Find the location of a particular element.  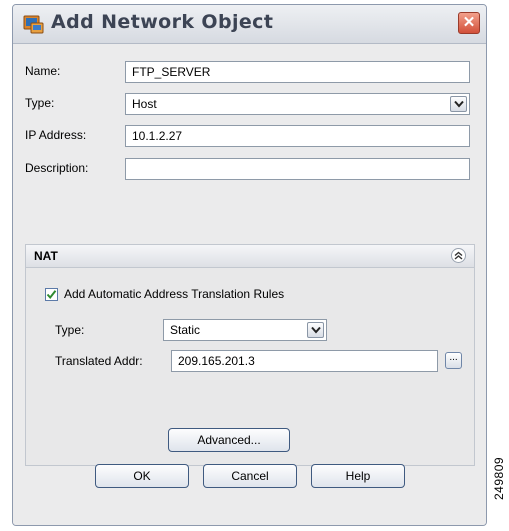

nat-title: NAT is located at coordinates (46, 256).